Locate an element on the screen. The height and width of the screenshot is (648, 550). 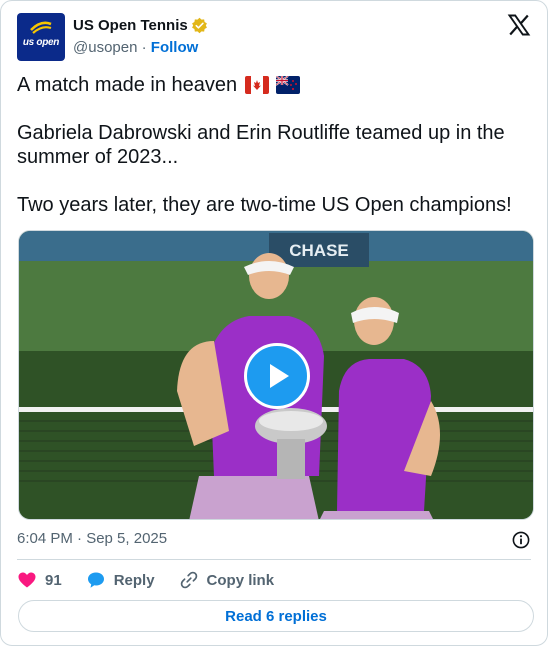
reply-label: Reply is located at coordinates (134, 580).